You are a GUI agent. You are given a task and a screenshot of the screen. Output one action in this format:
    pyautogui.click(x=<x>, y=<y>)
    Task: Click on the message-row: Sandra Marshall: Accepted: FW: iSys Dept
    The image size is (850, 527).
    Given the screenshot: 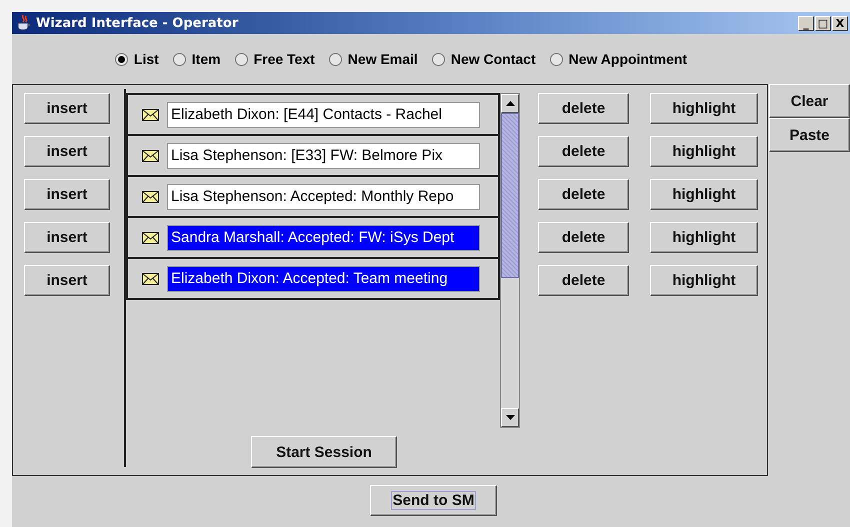 What is the action you would take?
    pyautogui.click(x=313, y=237)
    